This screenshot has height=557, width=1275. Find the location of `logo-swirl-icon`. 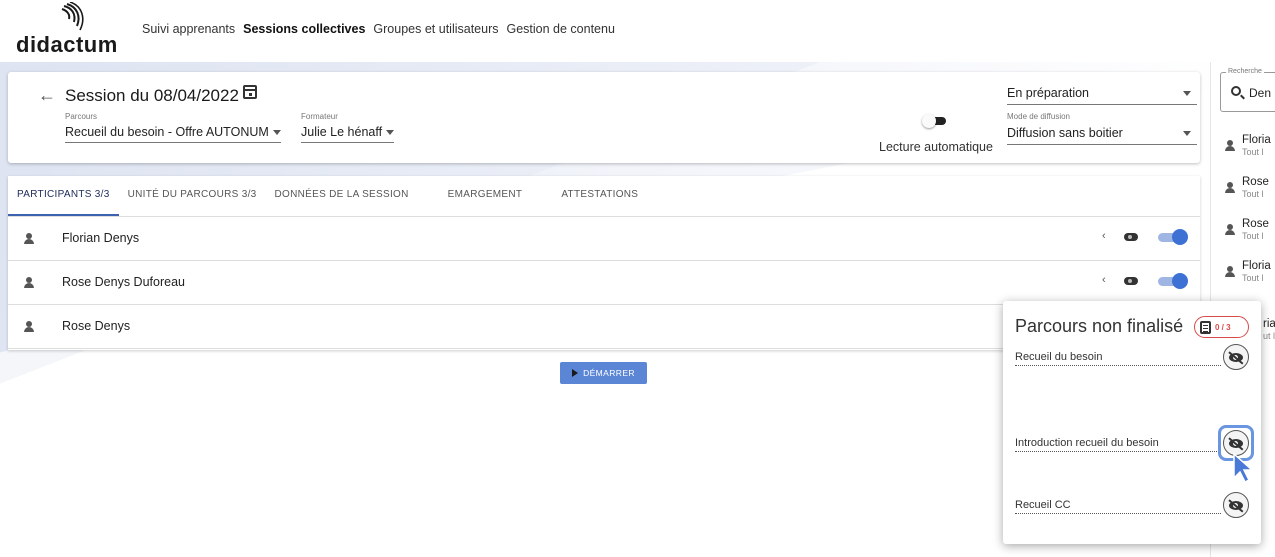

logo-swirl-icon is located at coordinates (72, 16).